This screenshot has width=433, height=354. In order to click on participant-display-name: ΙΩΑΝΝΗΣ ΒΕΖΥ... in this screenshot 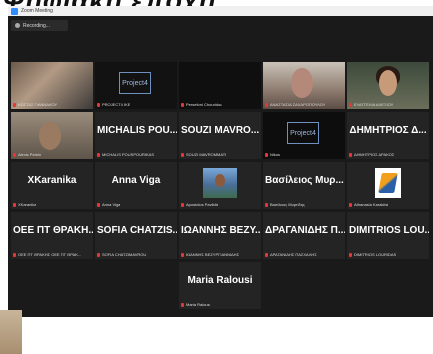, I will do `click(221, 230)`.